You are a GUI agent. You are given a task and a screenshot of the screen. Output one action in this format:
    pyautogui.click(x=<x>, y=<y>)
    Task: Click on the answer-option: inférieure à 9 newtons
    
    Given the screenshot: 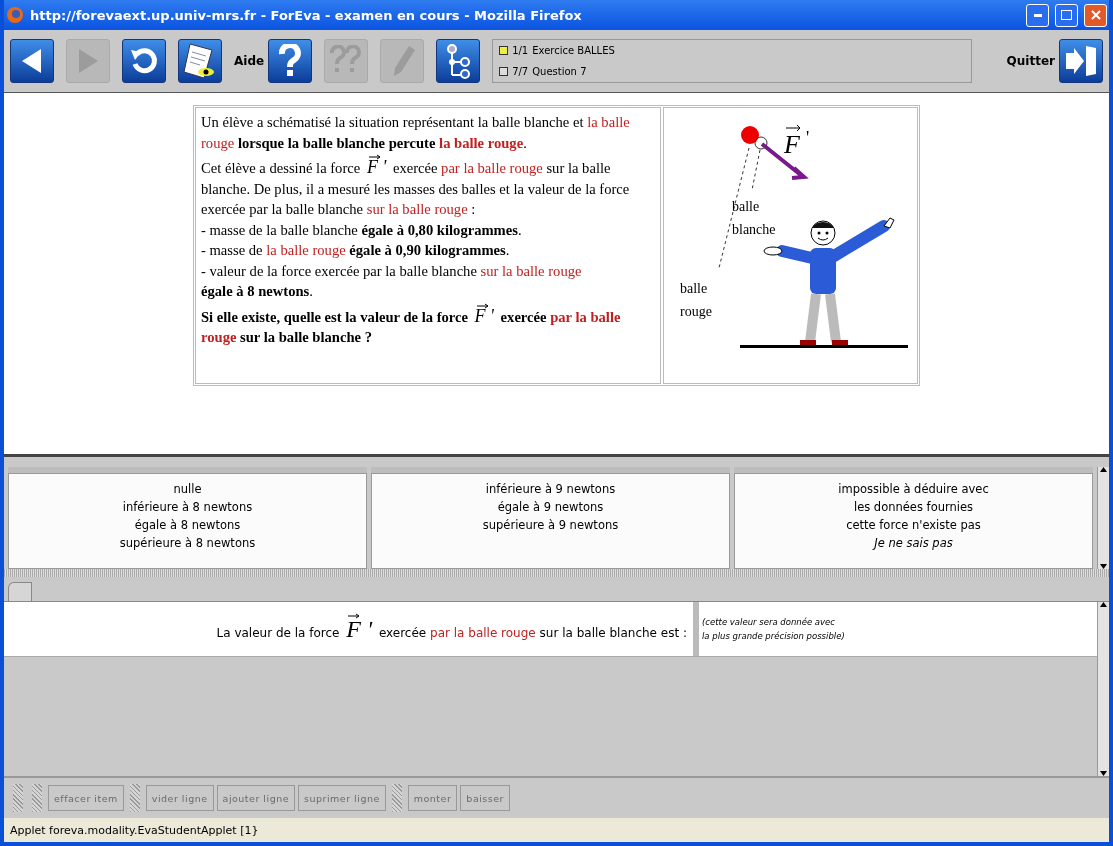 What is the action you would take?
    pyautogui.click(x=550, y=489)
    